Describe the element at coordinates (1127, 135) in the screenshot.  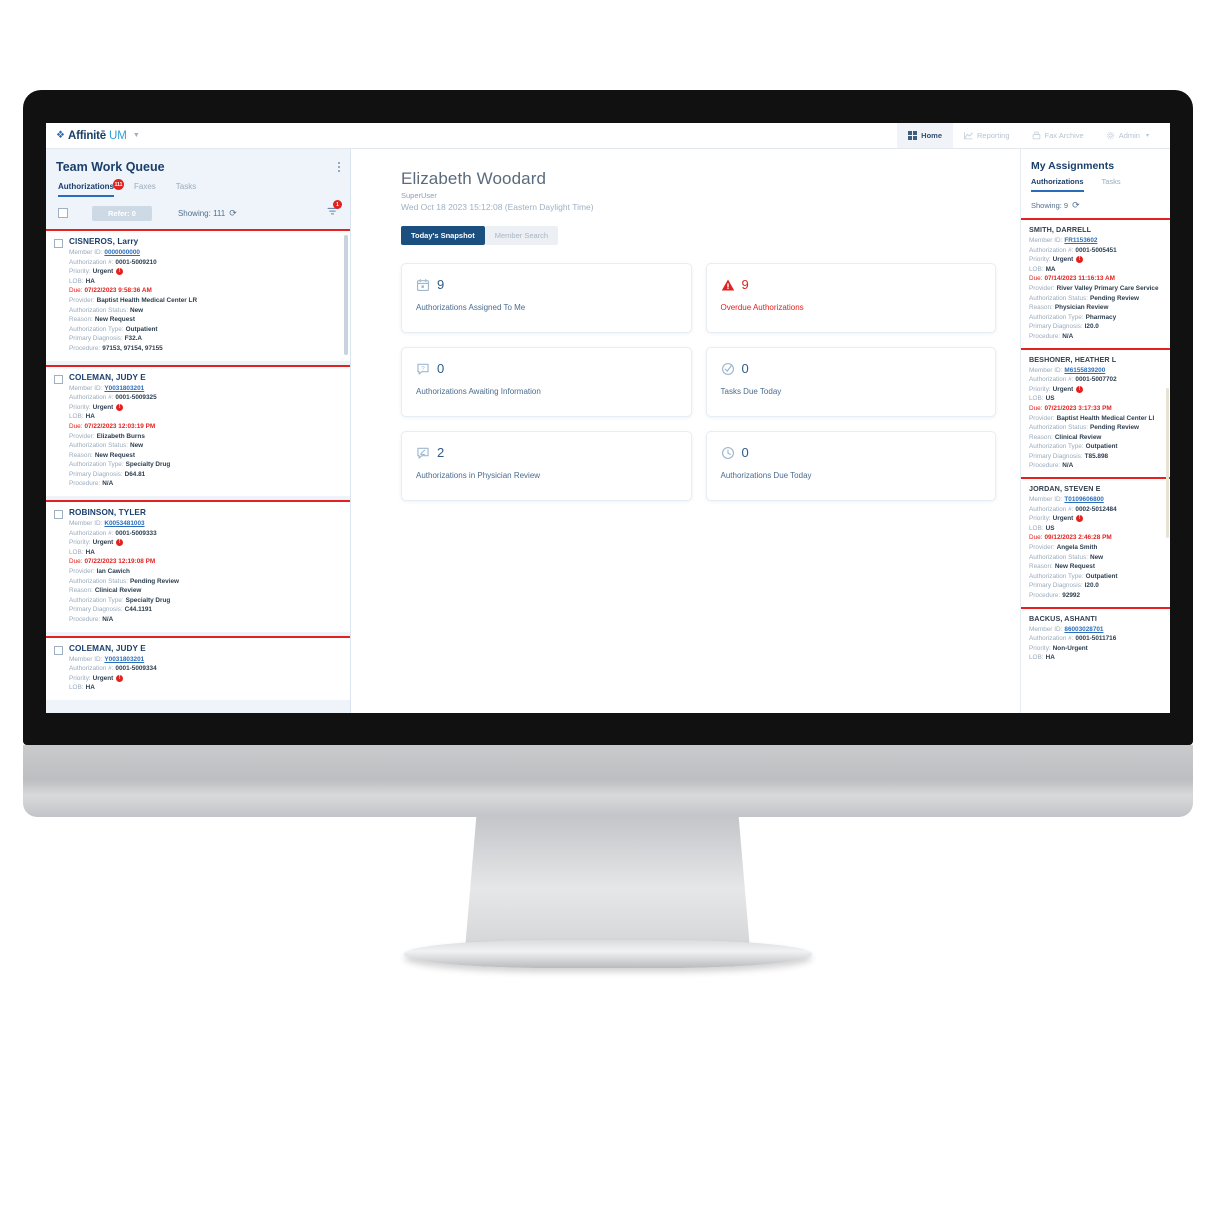
I see `nav-item-admin: Admin ▾` at that location.